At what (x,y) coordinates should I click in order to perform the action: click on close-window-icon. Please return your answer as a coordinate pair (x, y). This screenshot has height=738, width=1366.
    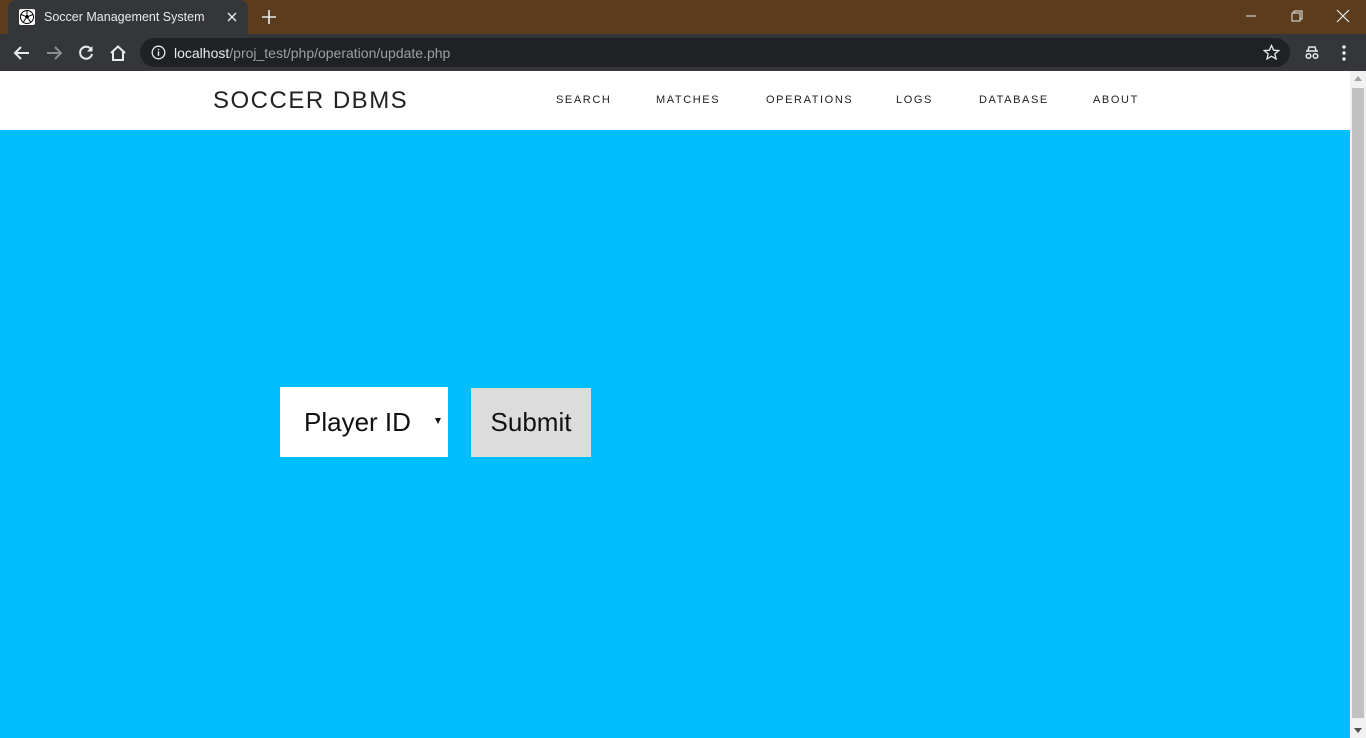
    Looking at the image, I should click on (1343, 16).